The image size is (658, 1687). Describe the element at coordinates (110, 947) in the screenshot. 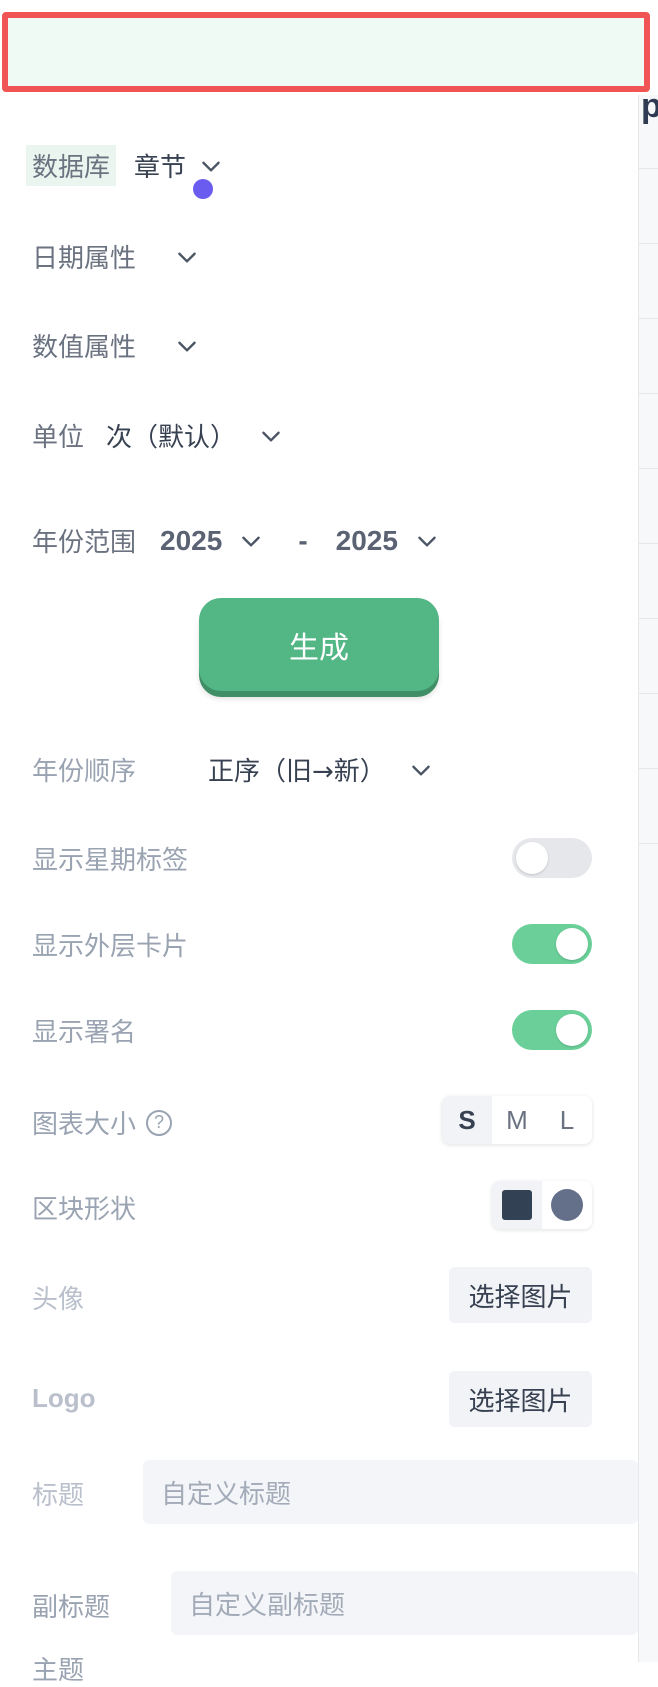

I see `show-outer-card-label: 显示外层卡片` at that location.